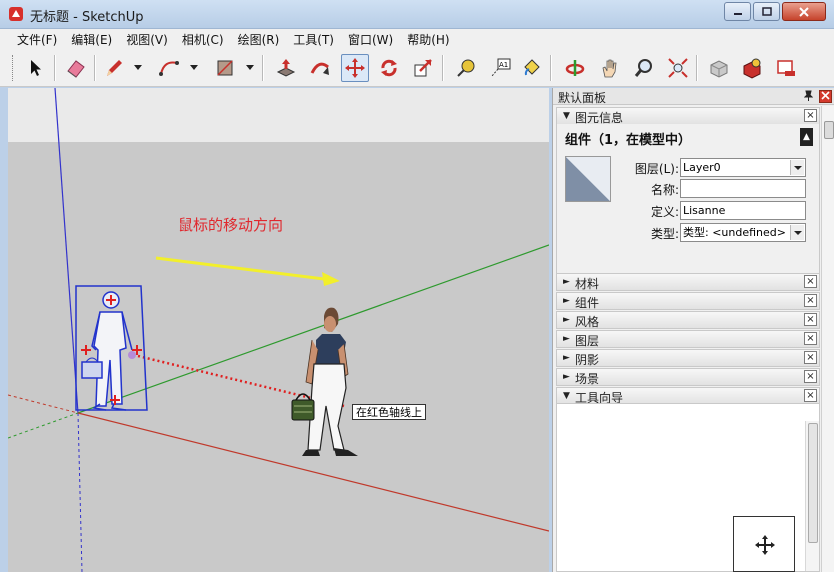  I want to click on rectangle-dropdown-arrow-icon, so click(250, 67).